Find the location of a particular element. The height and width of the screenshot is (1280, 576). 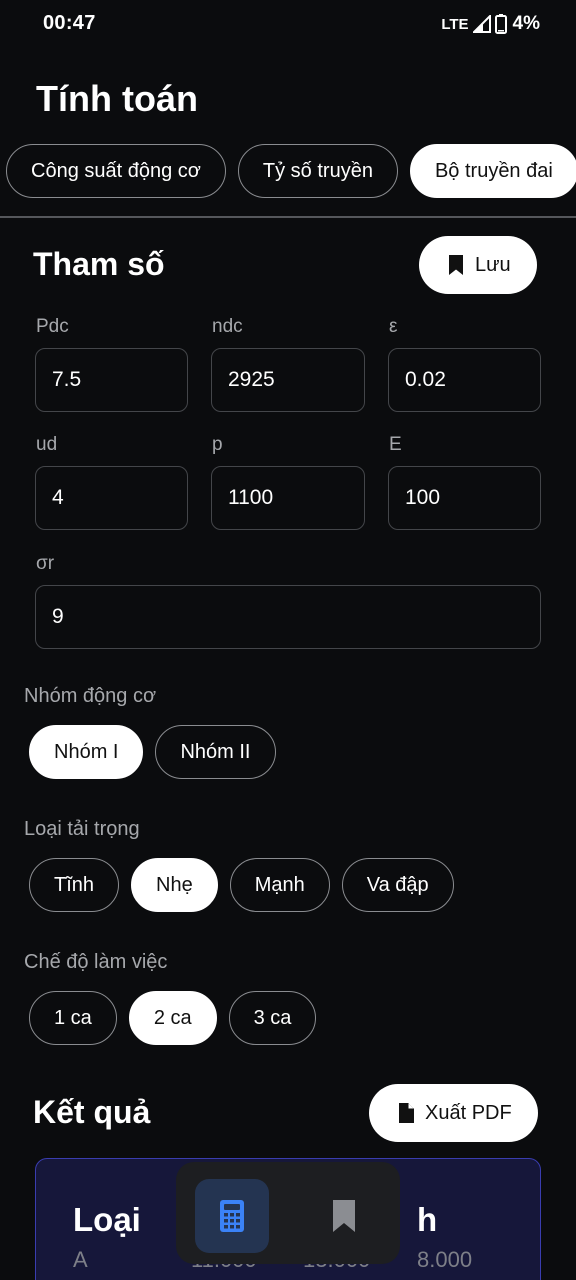

battery-percent: 4% is located at coordinates (526, 23).